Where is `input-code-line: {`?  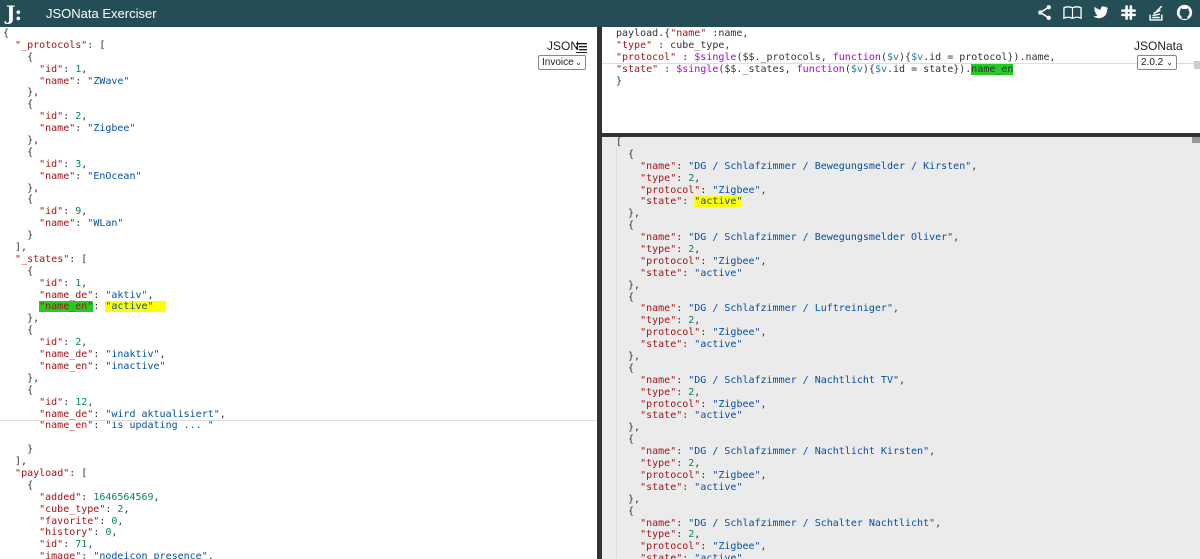
input-code-line: { is located at coordinates (114, 153).